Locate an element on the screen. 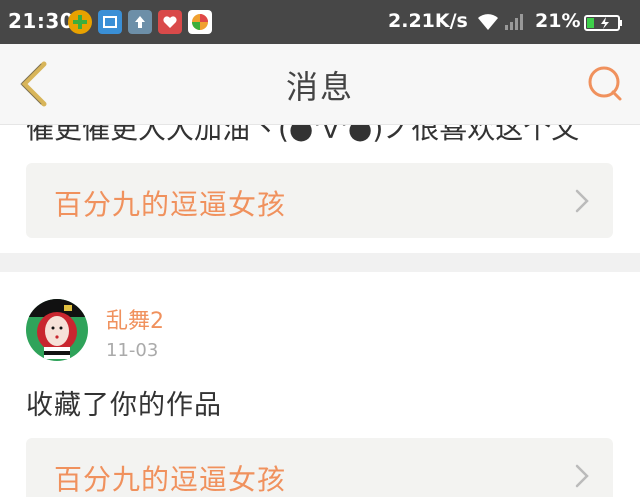 This screenshot has width=640, height=497. user-avatar-image is located at coordinates (57, 330).